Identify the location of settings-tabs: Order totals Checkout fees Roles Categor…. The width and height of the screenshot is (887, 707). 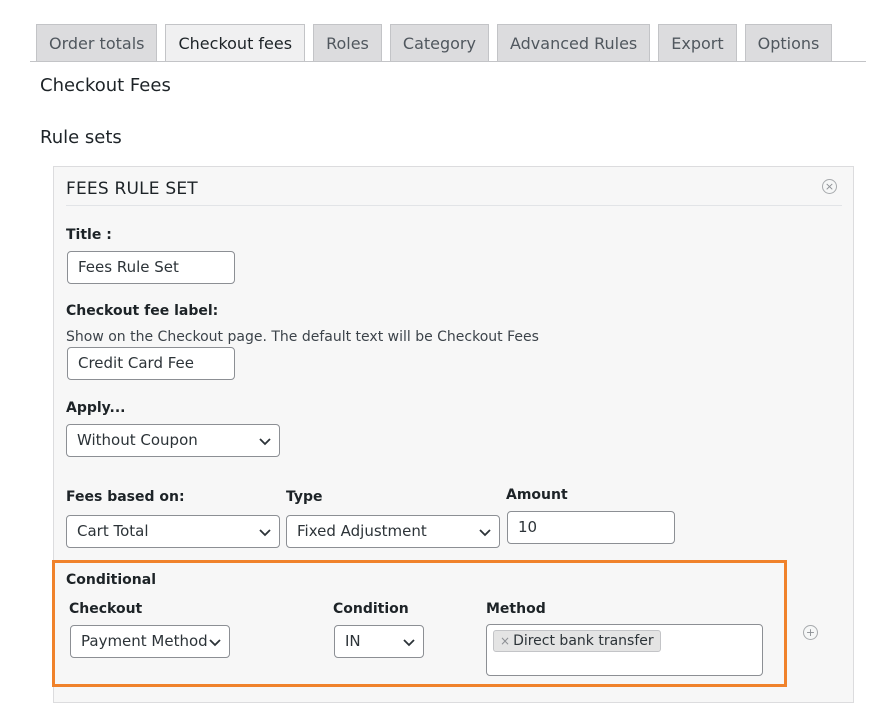
(438, 43).